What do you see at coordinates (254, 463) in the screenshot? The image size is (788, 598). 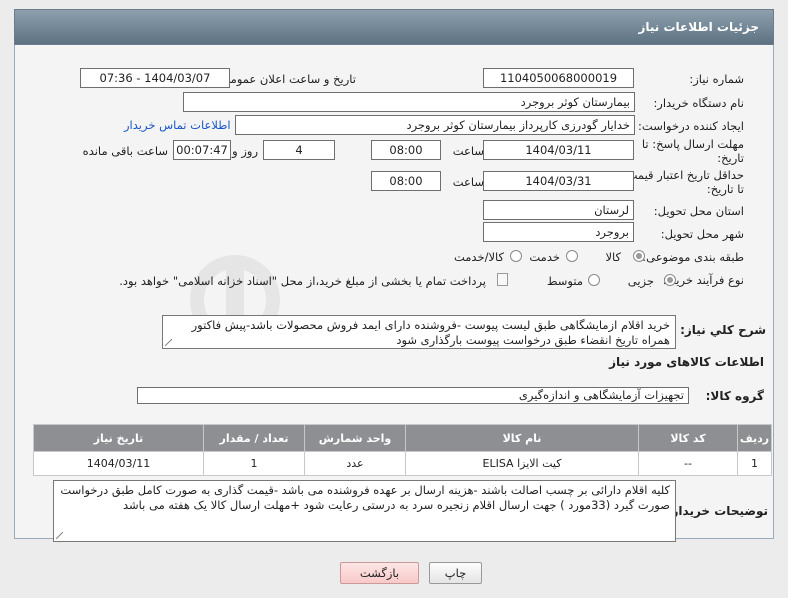 I see `cell-qty: 1` at bounding box center [254, 463].